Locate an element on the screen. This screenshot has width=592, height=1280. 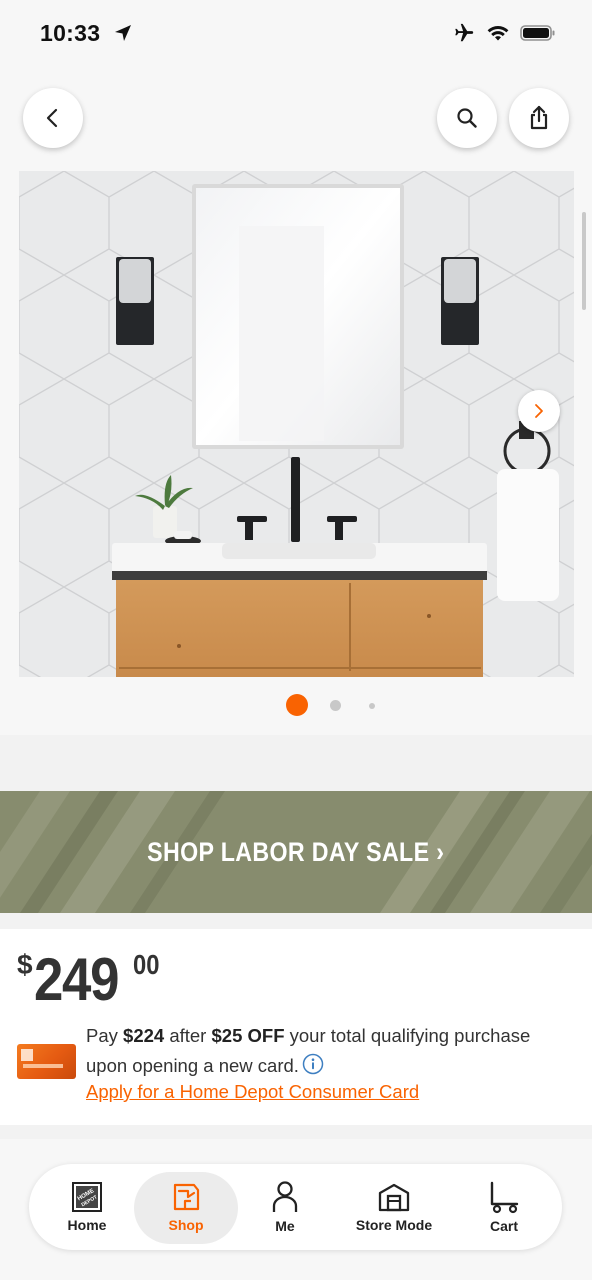
price-cents: 00 is located at coordinates (146, 964).